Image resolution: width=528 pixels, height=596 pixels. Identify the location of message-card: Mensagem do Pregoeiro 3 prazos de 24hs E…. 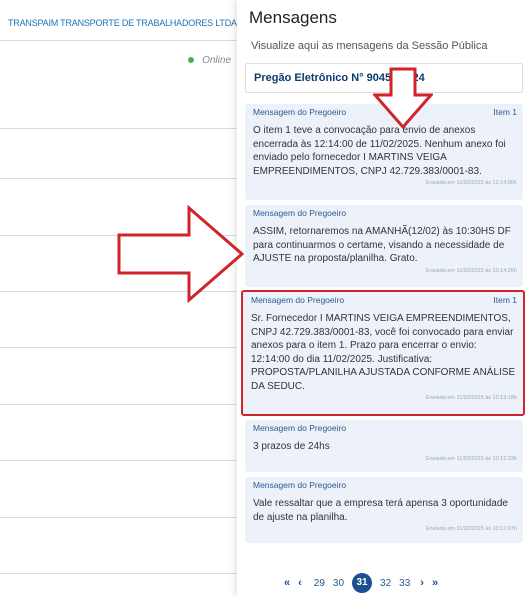
(384, 446).